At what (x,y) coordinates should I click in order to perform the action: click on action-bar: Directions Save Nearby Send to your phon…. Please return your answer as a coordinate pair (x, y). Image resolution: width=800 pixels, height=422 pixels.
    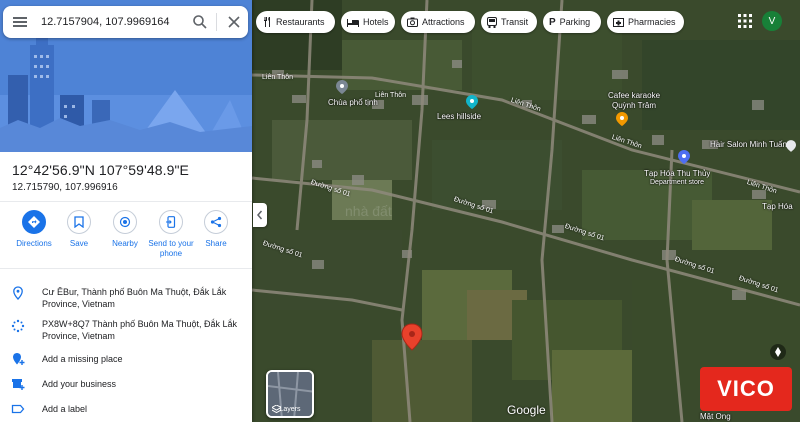
    Looking at the image, I should click on (126, 236).